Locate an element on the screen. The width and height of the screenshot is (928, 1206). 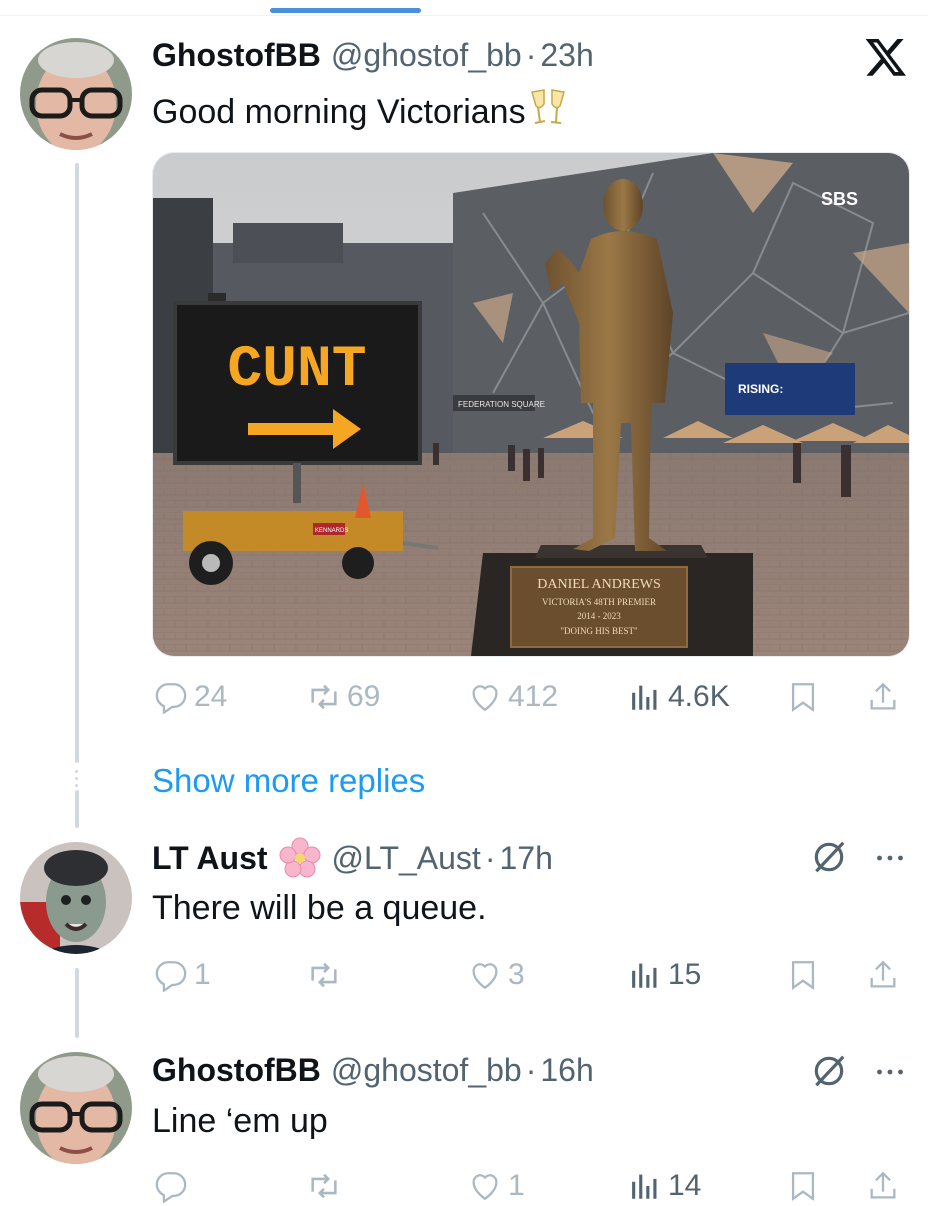
views-button: 4.6K is located at coordinates (679, 697).